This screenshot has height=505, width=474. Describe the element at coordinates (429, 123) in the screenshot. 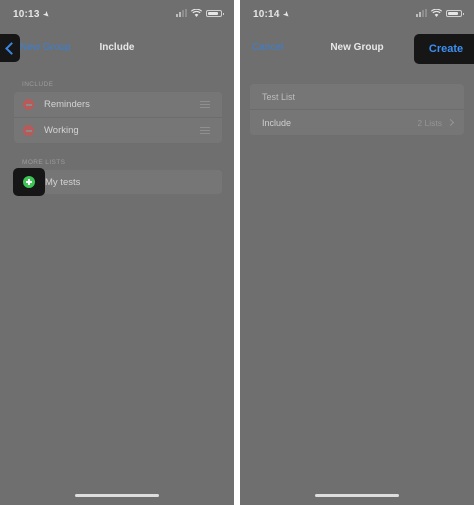

I see `include-count: 2 Lists` at that location.